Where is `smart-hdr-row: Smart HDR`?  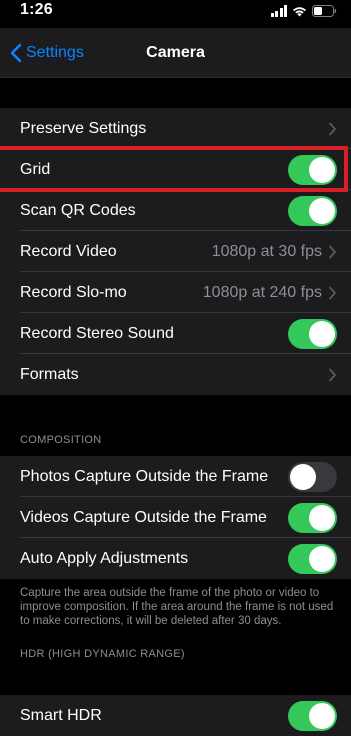 smart-hdr-row: Smart HDR is located at coordinates (175, 715).